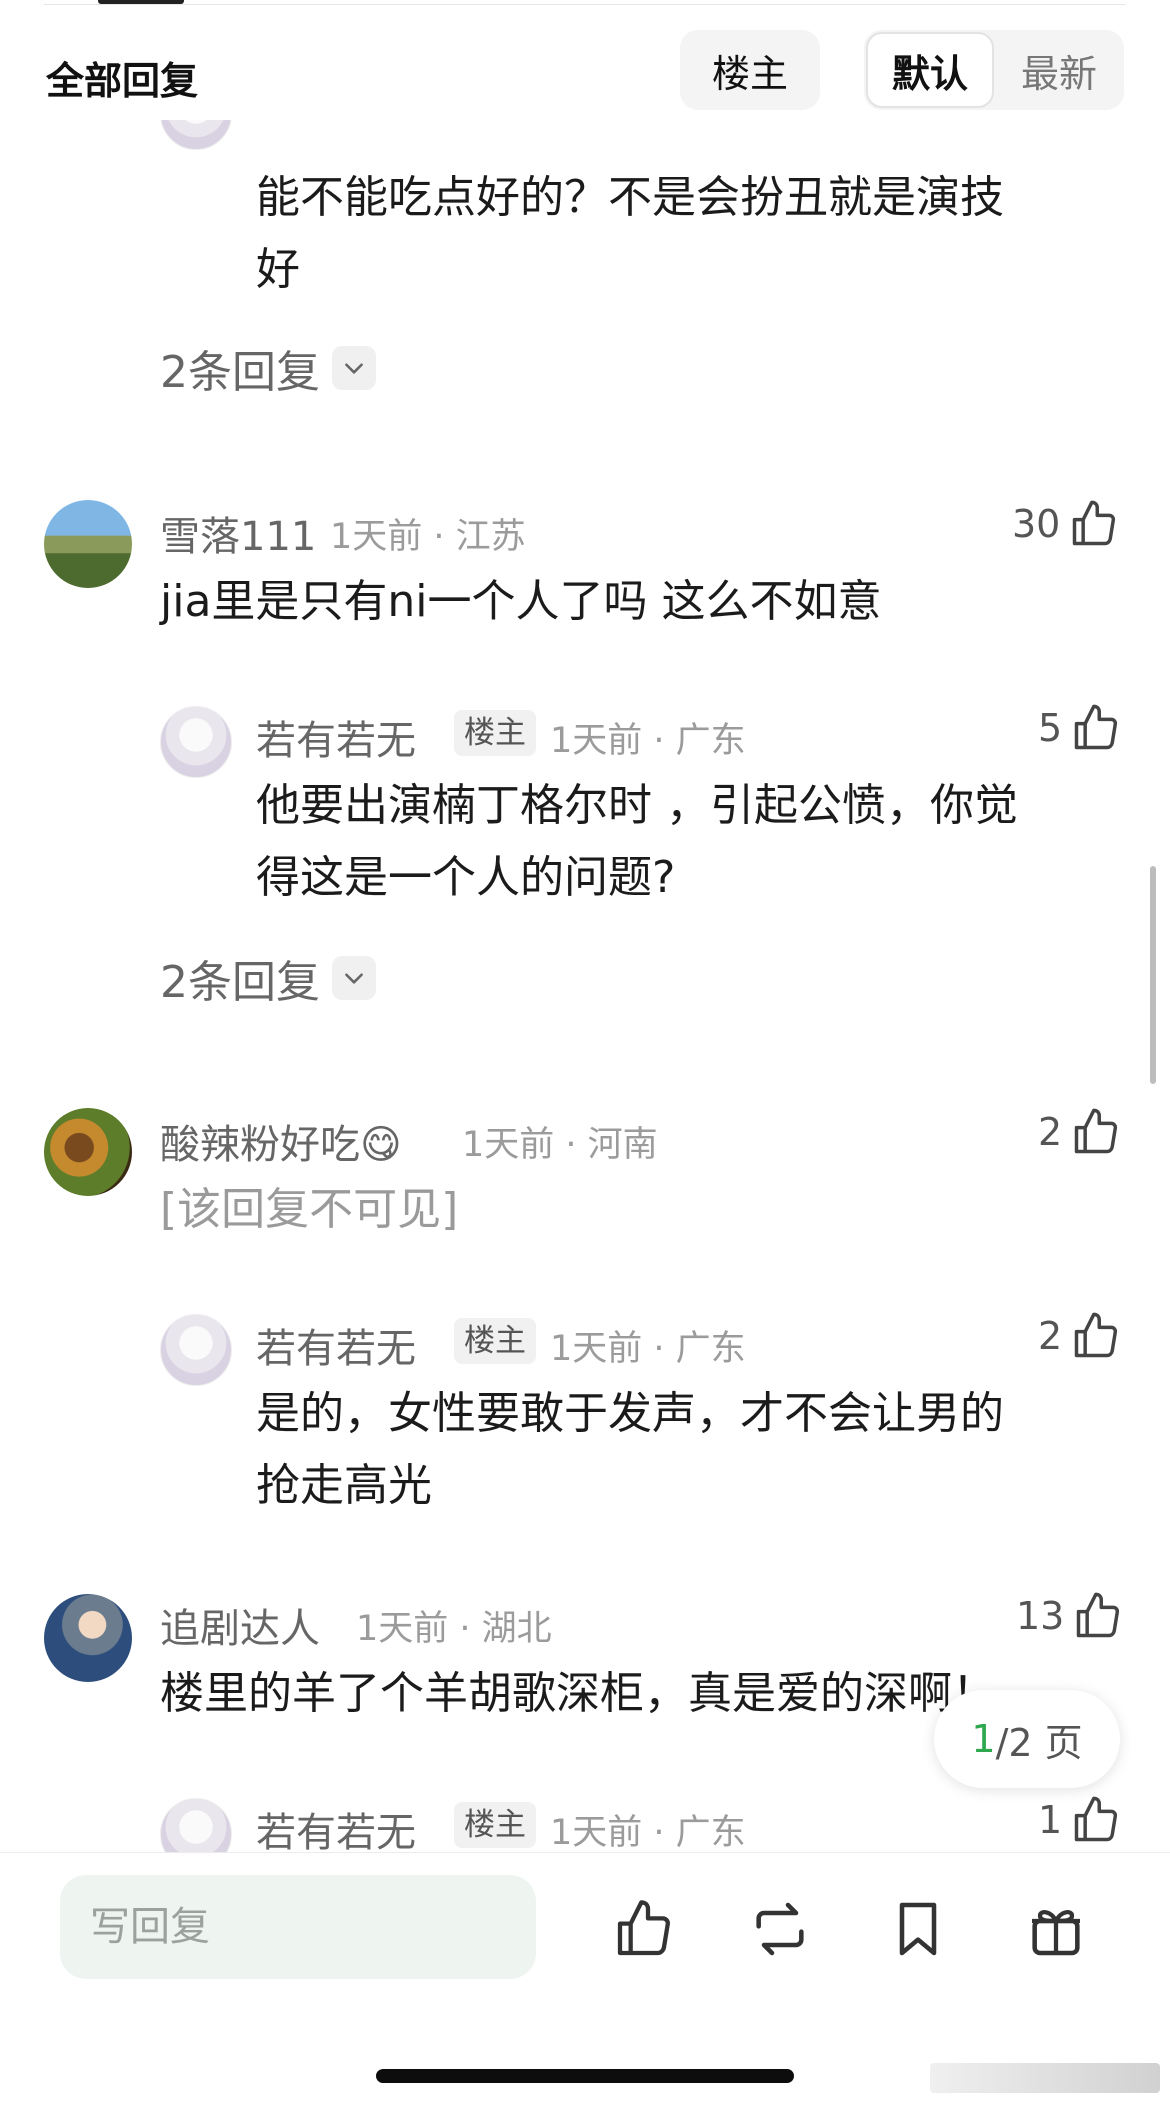 Image resolution: width=1170 pixels, height=2112 pixels. Describe the element at coordinates (918, 1929) in the screenshot. I see `bookmark-icon` at that location.